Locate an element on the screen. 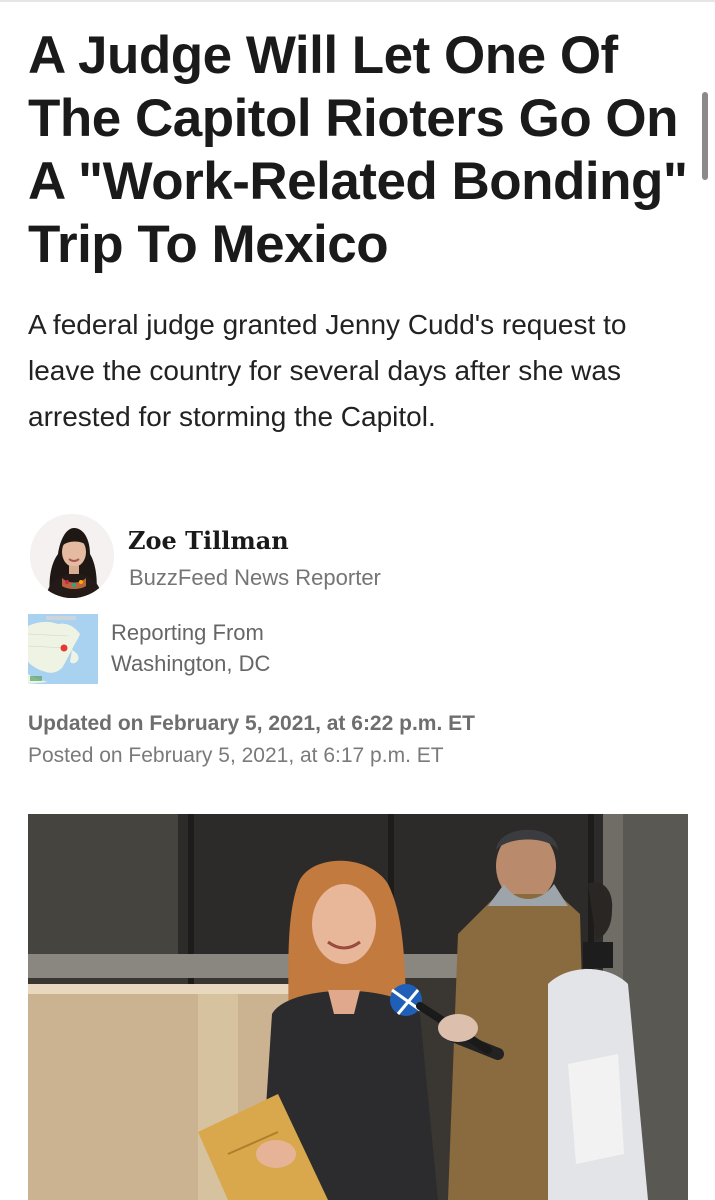 The image size is (715, 1200). scrollbar-thumb is located at coordinates (705, 136).